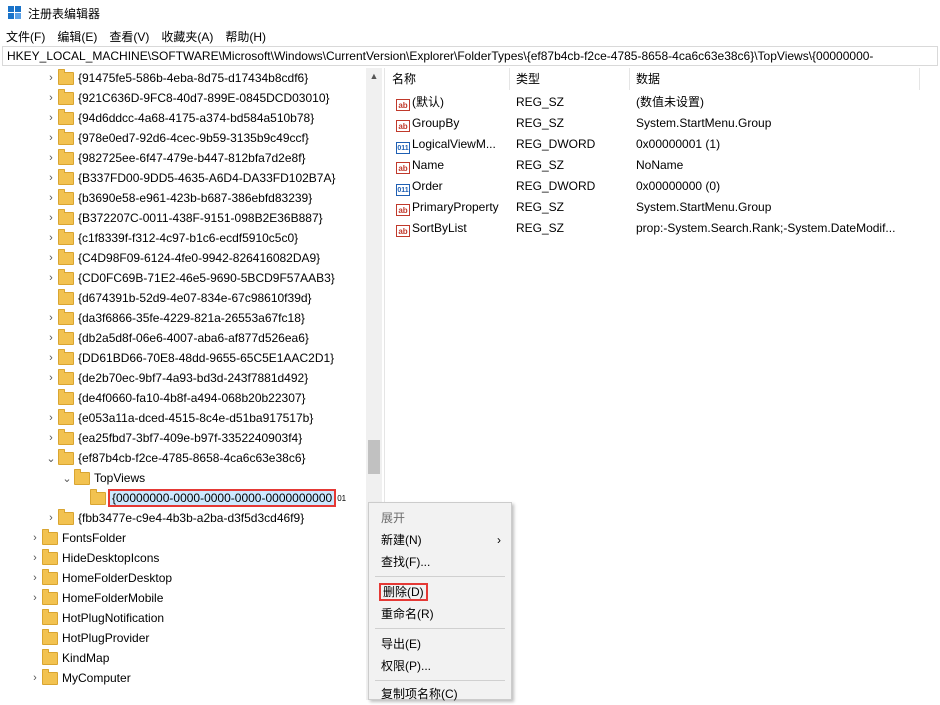 The height and width of the screenshot is (705, 940). What do you see at coordinates (189, 278) in the screenshot?
I see `tree-item: › {CD0FC69B-71E2-46e5-9690-5BCD9F57AAB3}` at bounding box center [189, 278].